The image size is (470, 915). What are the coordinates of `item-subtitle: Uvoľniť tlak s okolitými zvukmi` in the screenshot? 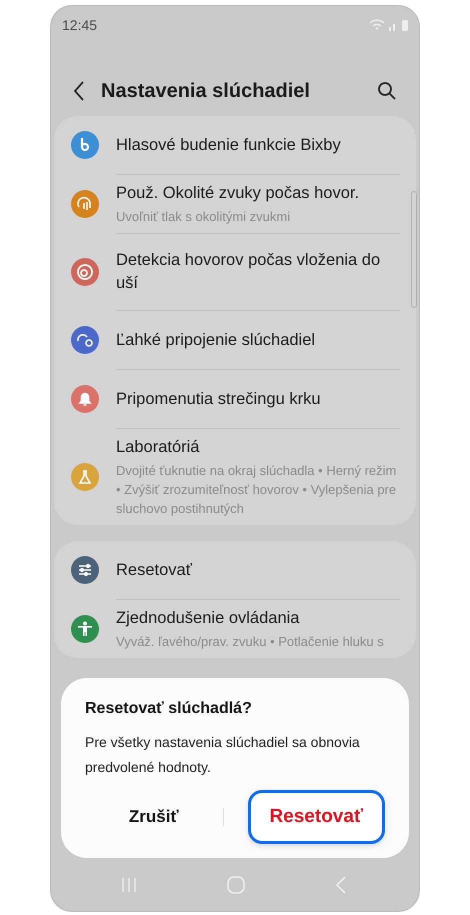 It's located at (204, 217).